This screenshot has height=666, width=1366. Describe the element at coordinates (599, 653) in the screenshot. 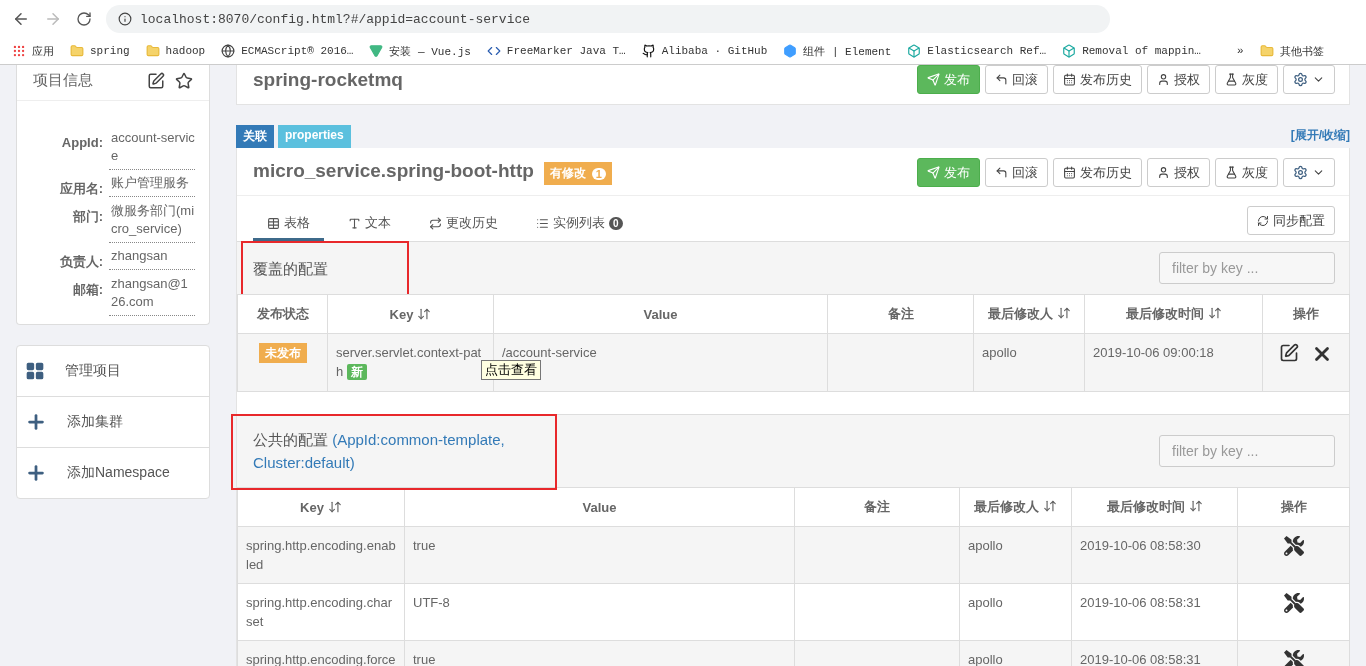

I see `table-cell: true` at that location.